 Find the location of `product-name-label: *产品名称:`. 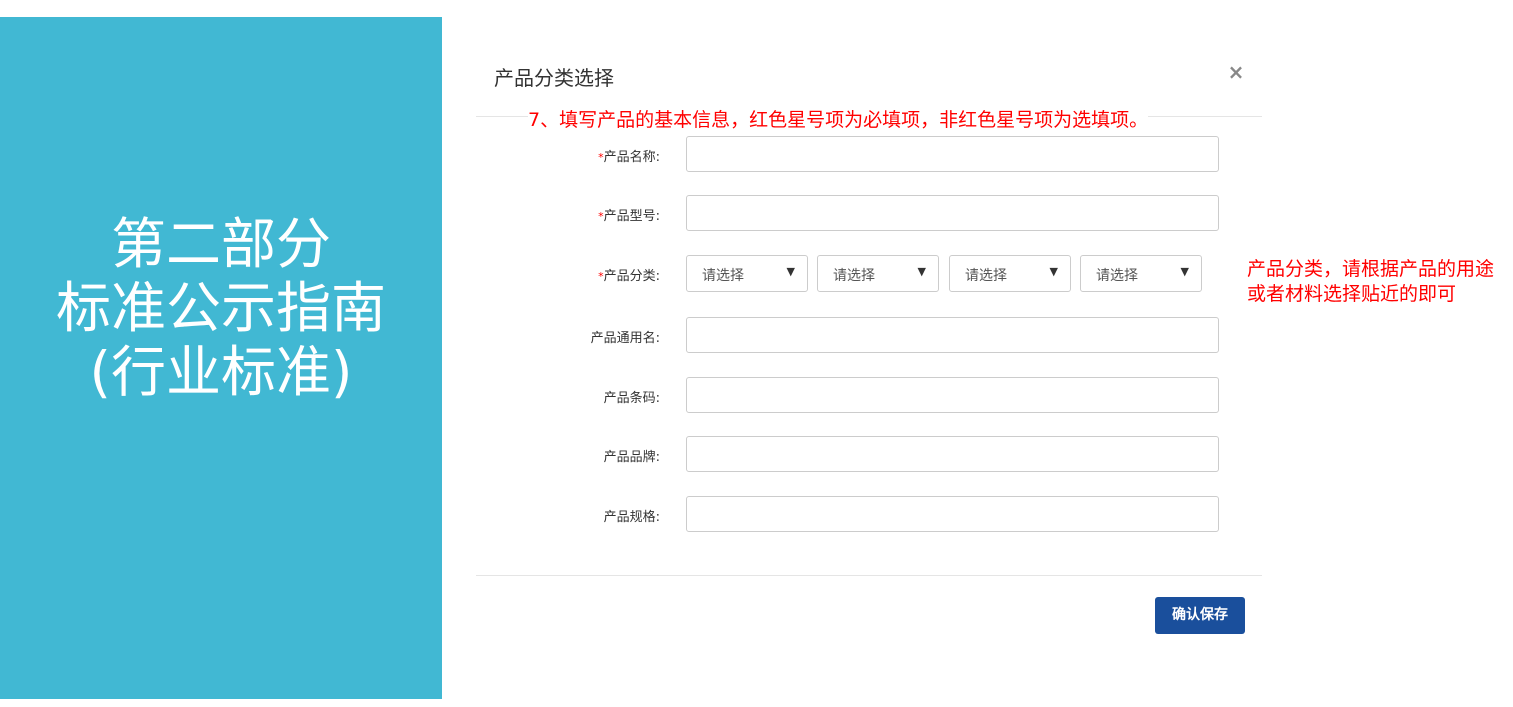

product-name-label: *产品名称: is located at coordinates (629, 157).